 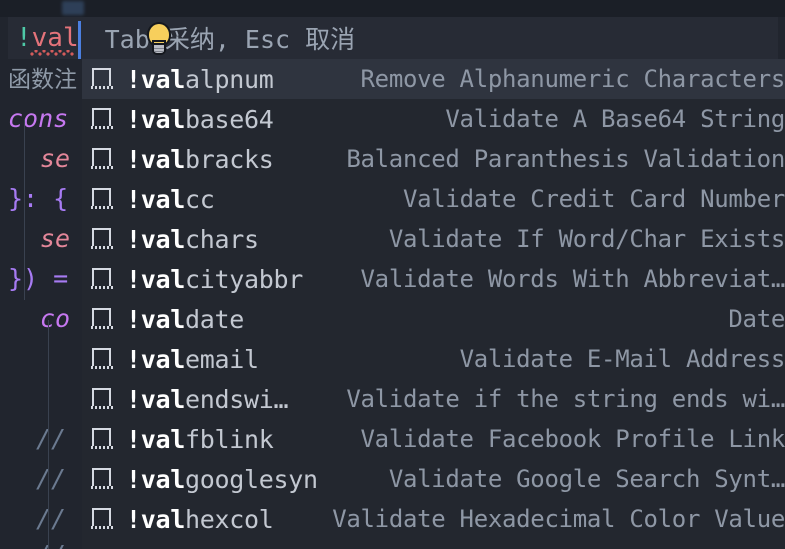 What do you see at coordinates (38, 118) in the screenshot?
I see `code-token: cons` at bounding box center [38, 118].